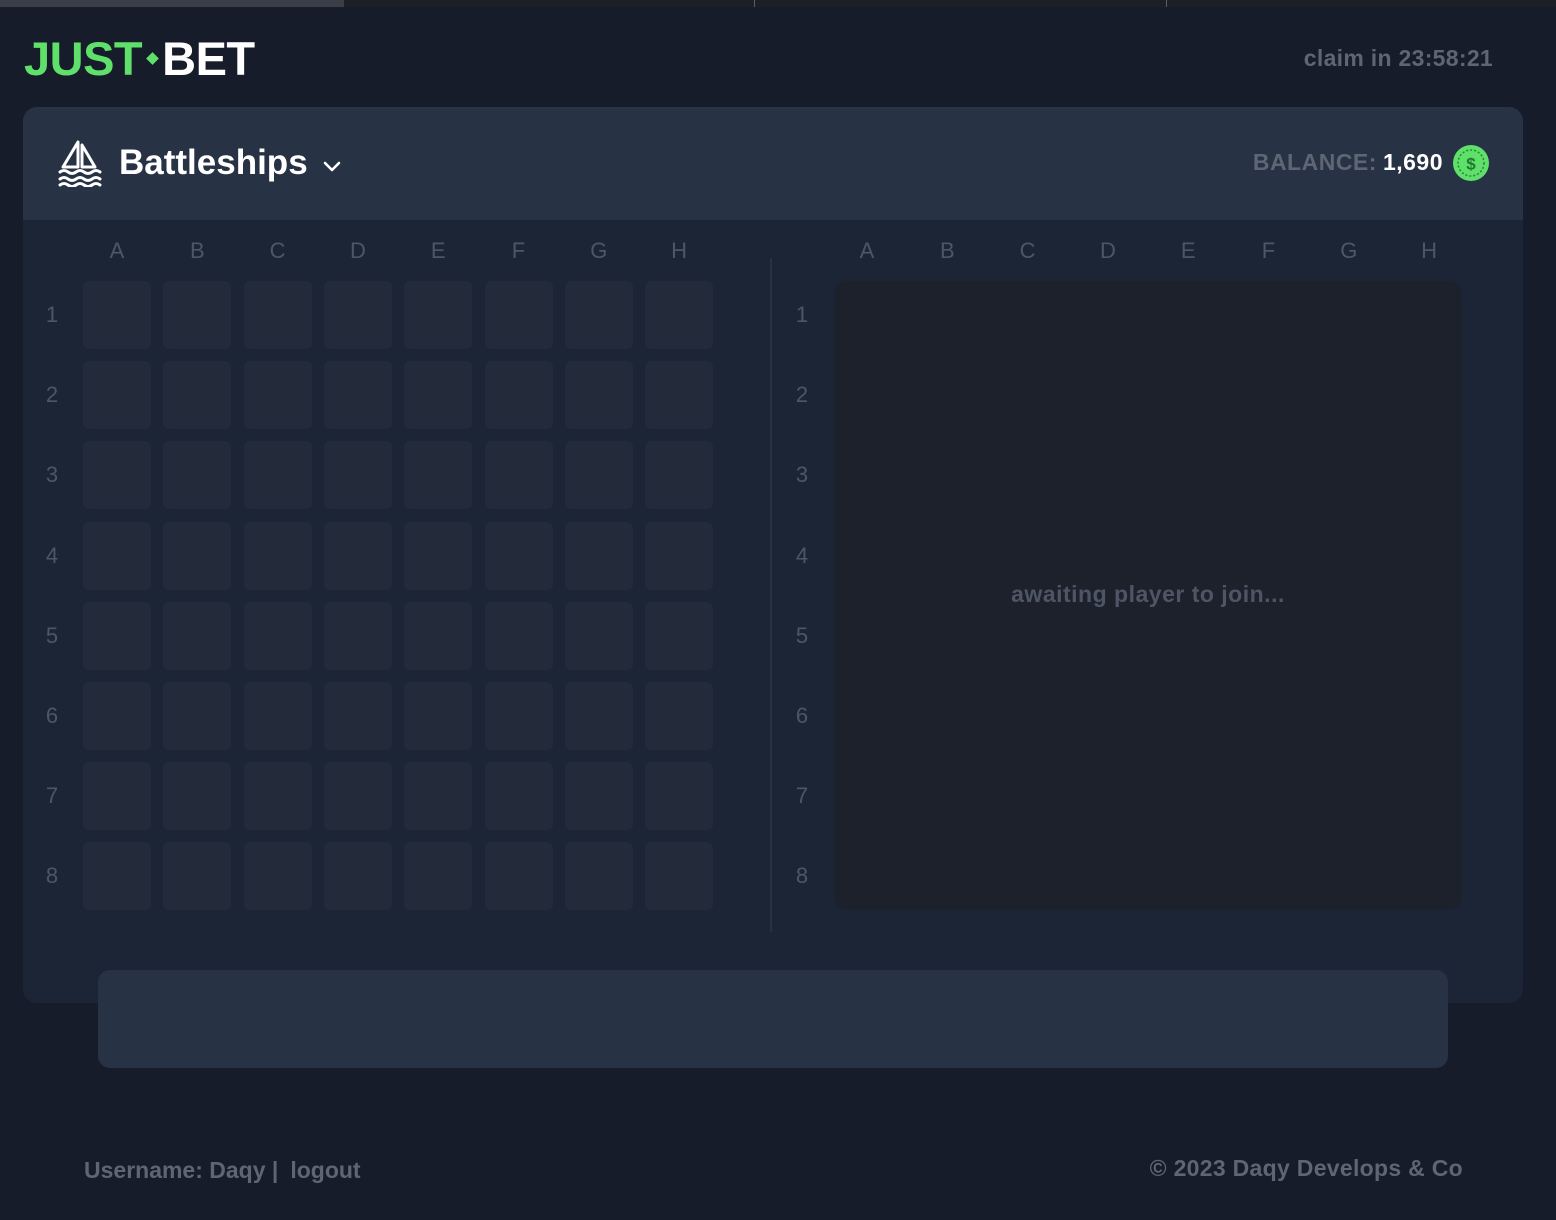  I want to click on opponent-board-row-label: 7, so click(802, 796).